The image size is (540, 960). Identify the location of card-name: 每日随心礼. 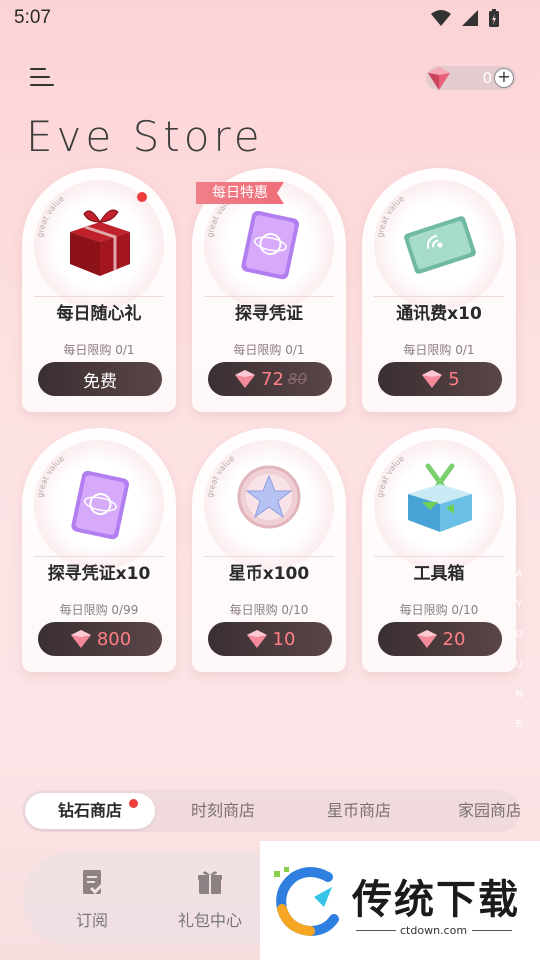
(99, 314).